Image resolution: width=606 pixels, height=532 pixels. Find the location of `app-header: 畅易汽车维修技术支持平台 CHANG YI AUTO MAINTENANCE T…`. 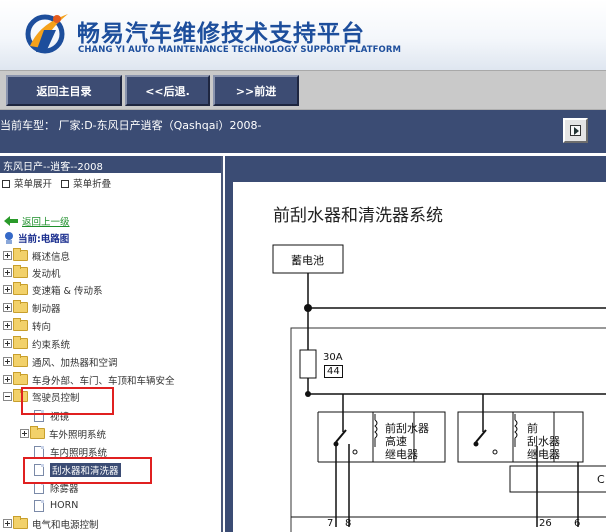

app-header: 畅易汽车维修技术支持平台 CHANG YI AUTO MAINTENANCE T… is located at coordinates (303, 35).